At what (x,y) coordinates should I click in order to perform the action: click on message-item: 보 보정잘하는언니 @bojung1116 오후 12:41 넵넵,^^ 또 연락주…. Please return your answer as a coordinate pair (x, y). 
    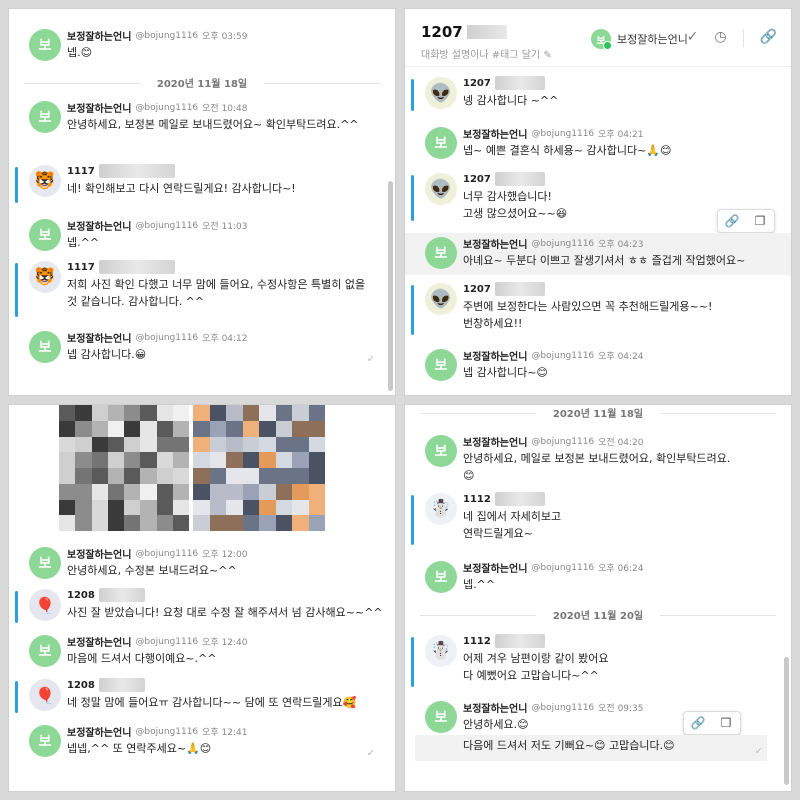
    Looking at the image, I should click on (202, 743).